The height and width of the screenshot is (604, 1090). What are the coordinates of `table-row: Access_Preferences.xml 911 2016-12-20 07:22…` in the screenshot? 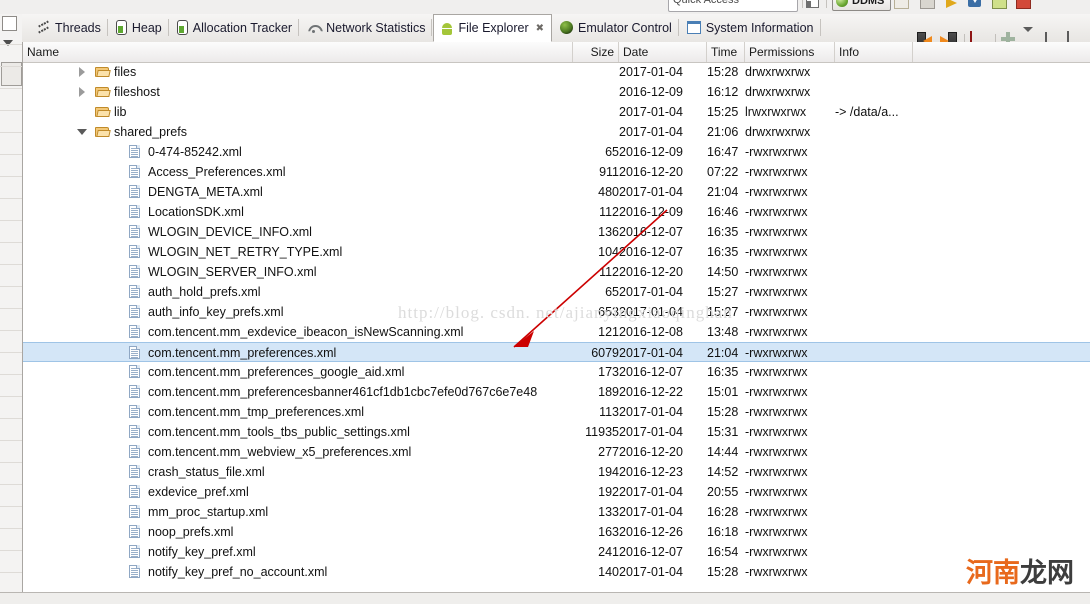 It's located at (556, 172).